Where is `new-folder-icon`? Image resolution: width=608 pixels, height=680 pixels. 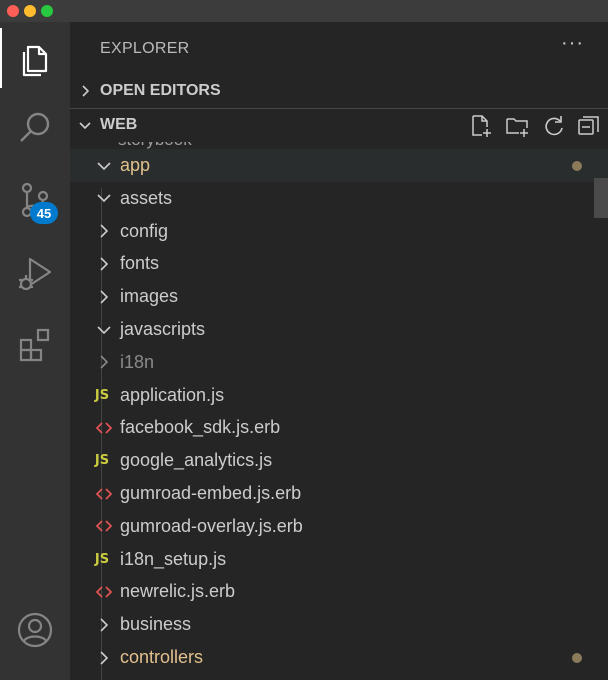
new-folder-icon is located at coordinates (517, 126).